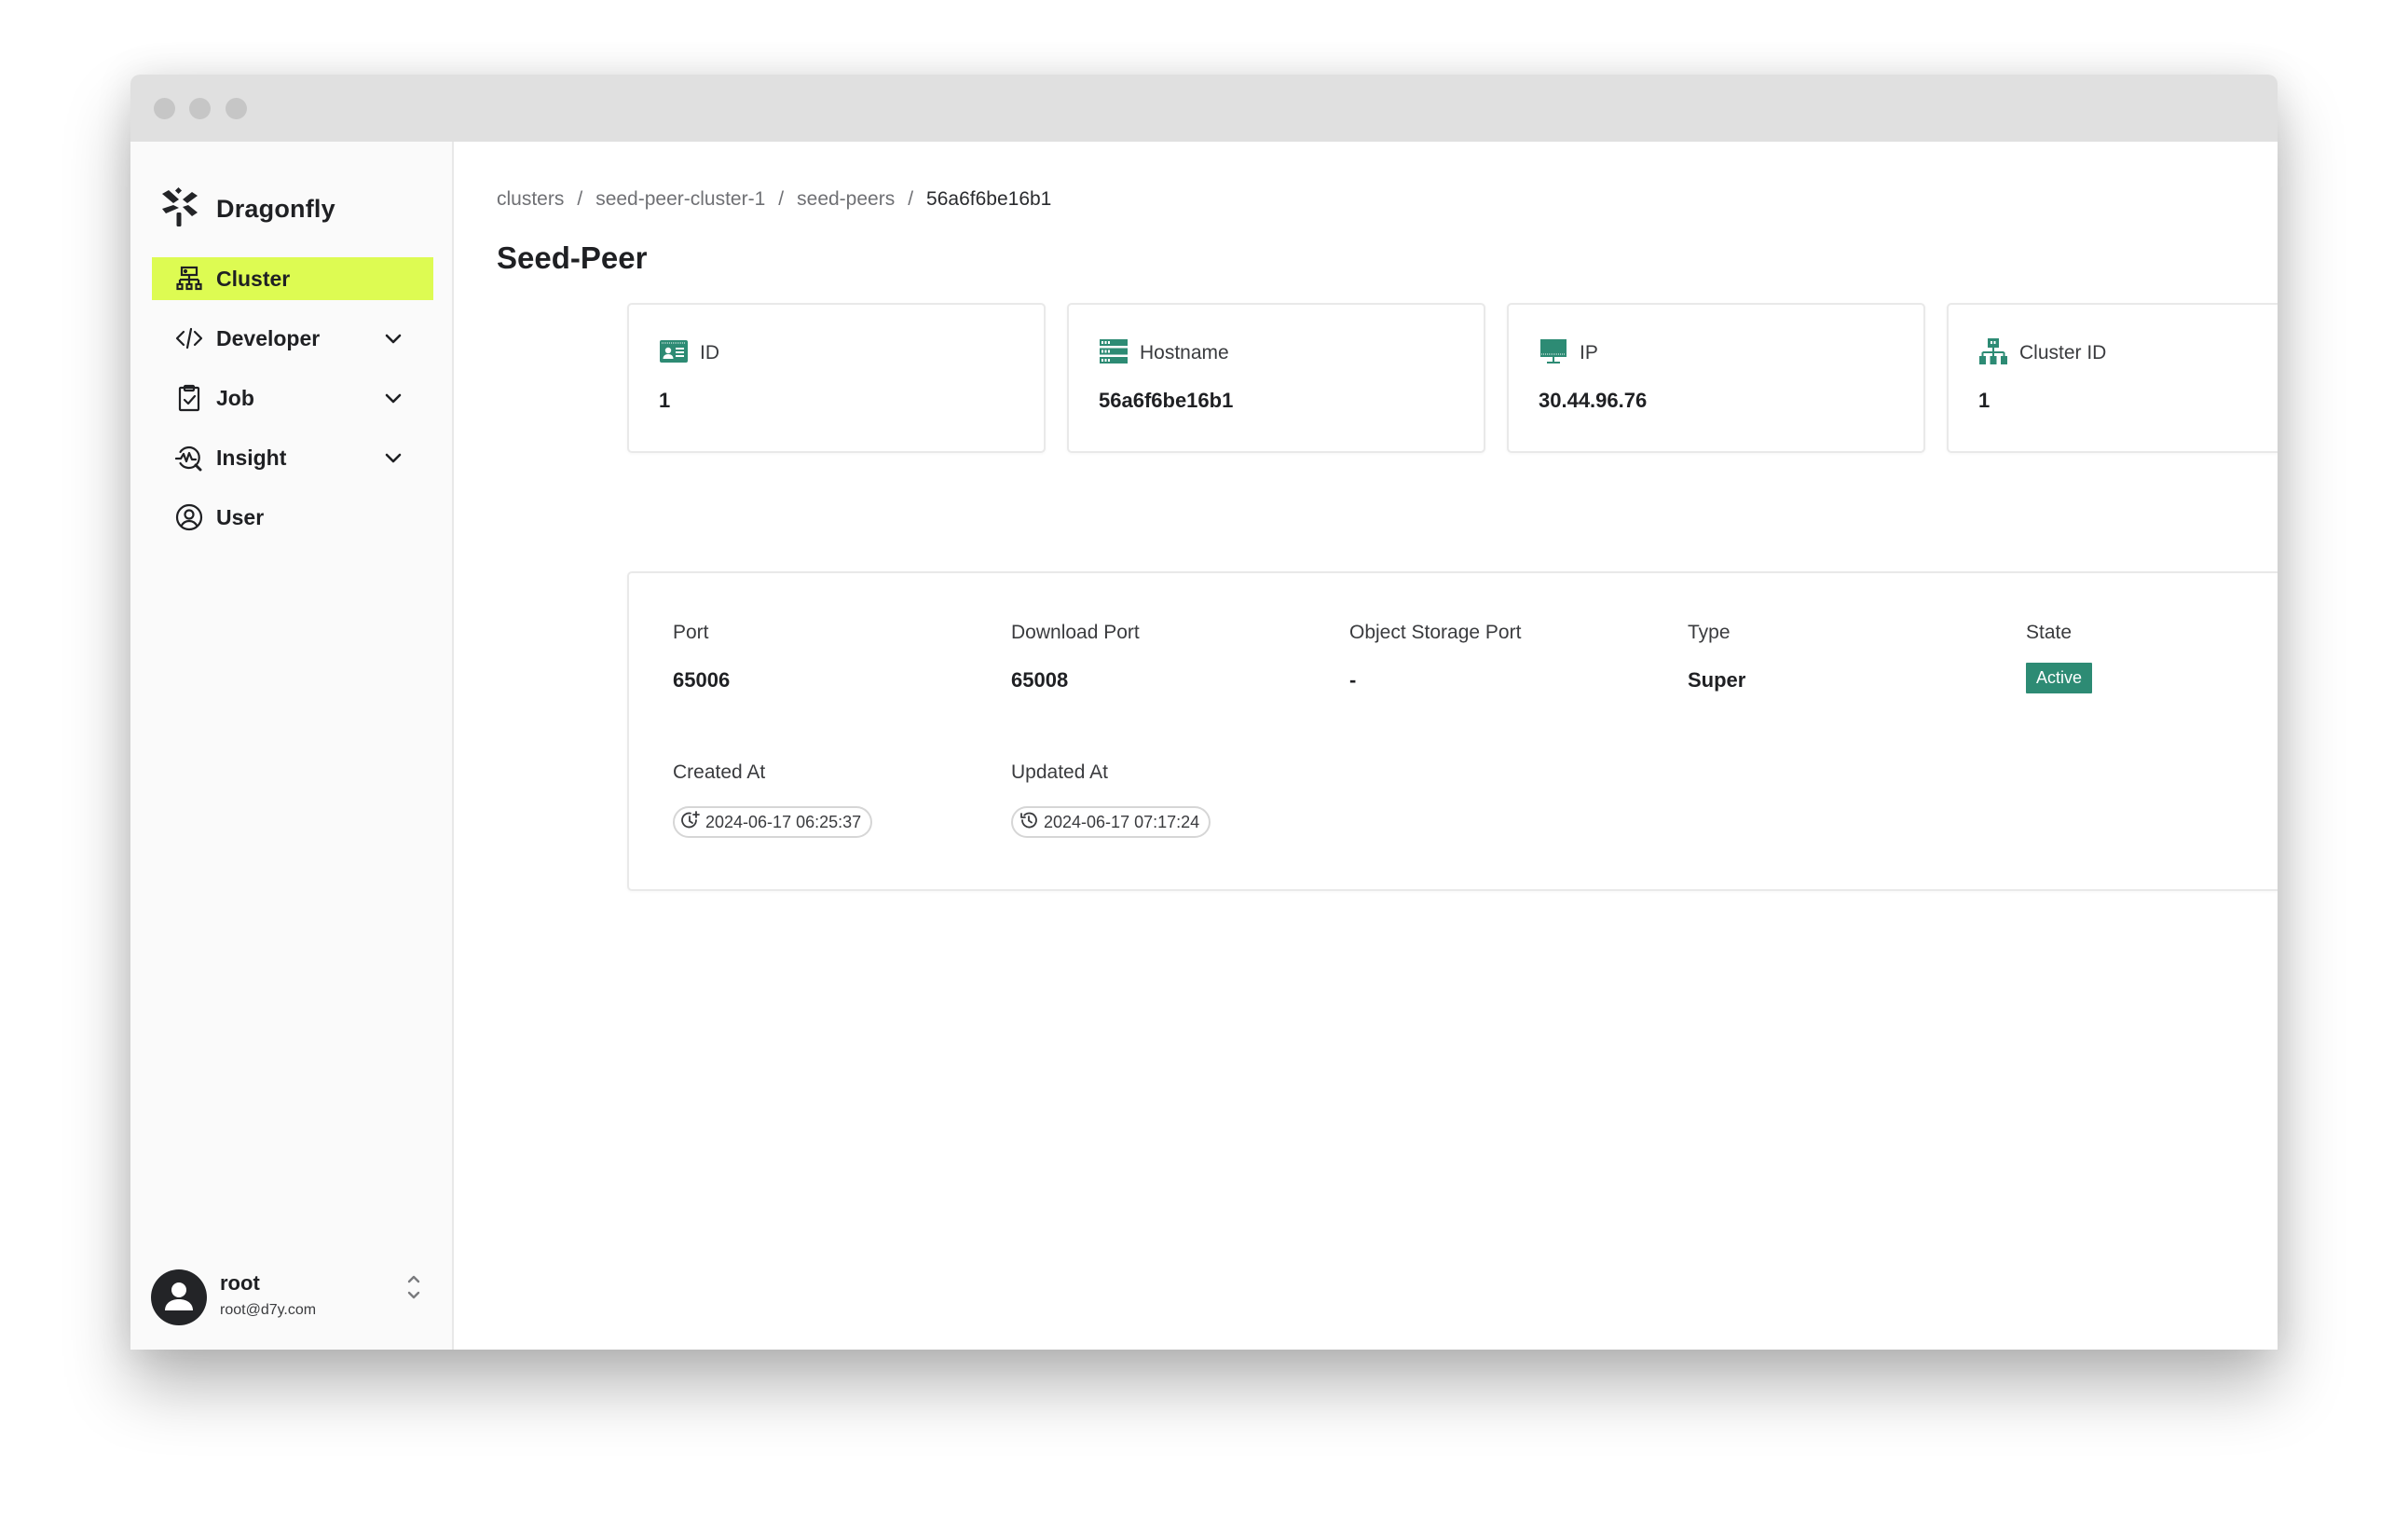 Image resolution: width=2408 pixels, height=1536 pixels. I want to click on user-email: root@d7y.com, so click(268, 1310).